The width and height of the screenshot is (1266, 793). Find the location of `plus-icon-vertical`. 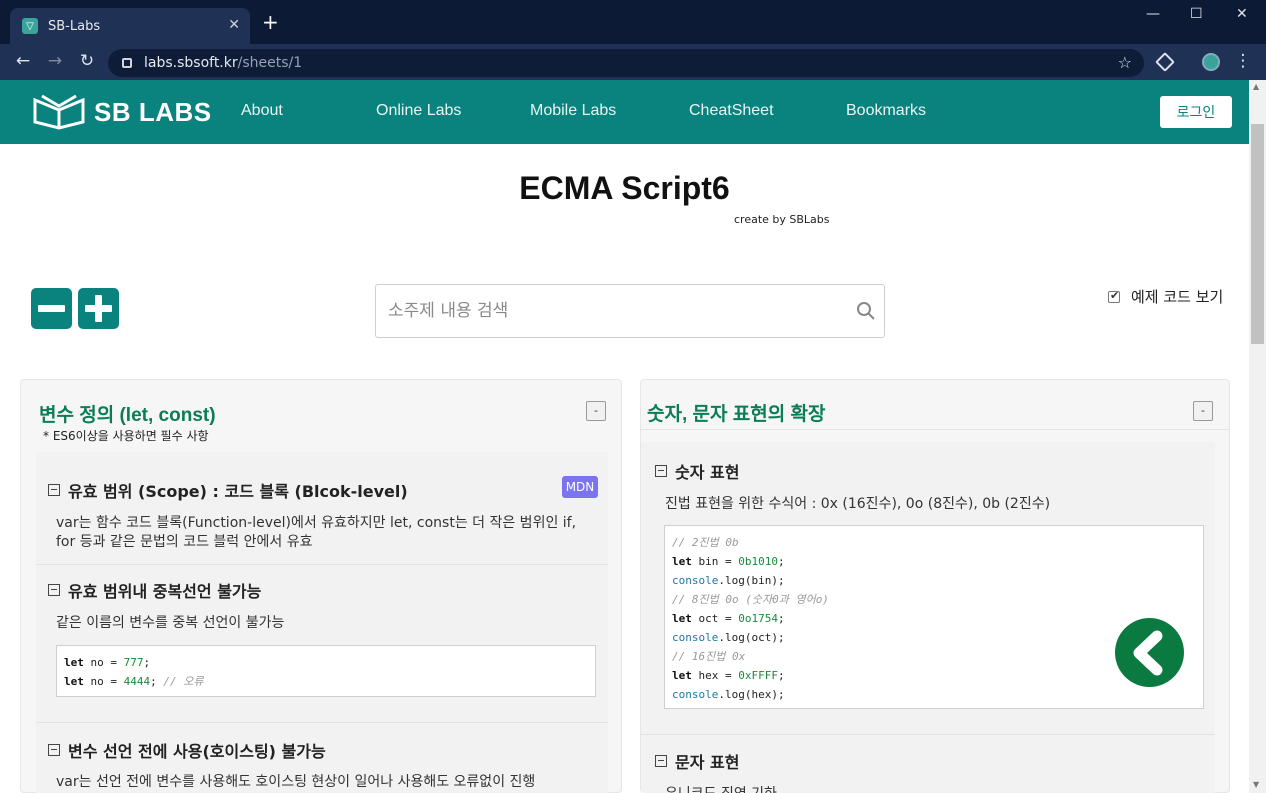

plus-icon-vertical is located at coordinates (98, 308).